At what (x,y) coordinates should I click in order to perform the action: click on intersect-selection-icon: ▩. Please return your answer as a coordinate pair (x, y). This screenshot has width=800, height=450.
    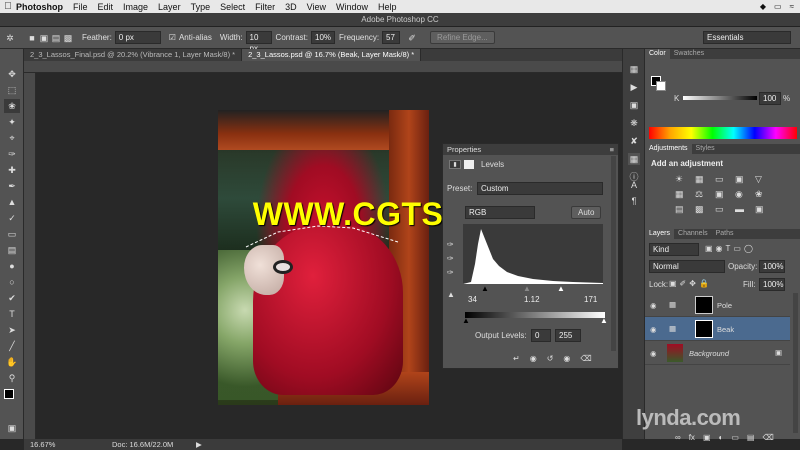
    Looking at the image, I should click on (68, 38).